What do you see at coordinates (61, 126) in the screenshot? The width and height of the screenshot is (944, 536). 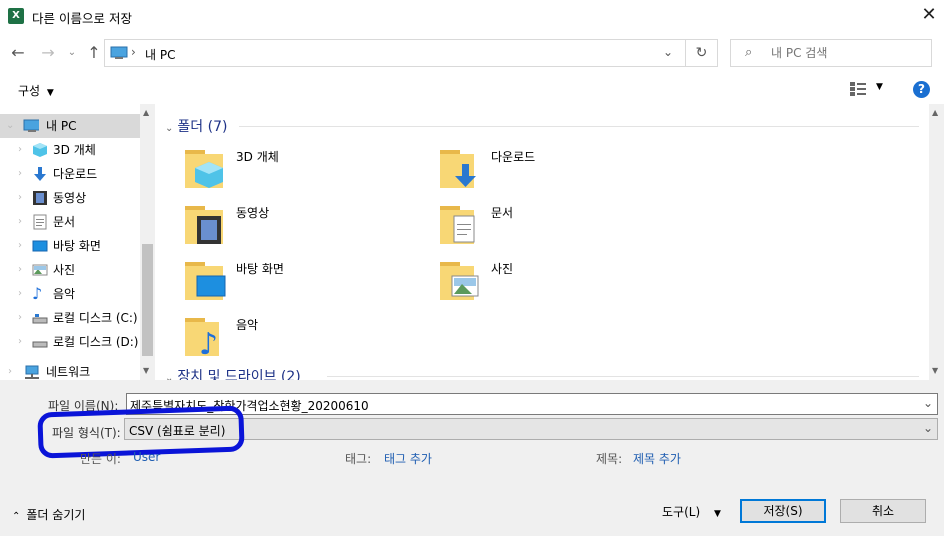 I see `sidebar-item-label: 내 PC` at bounding box center [61, 126].